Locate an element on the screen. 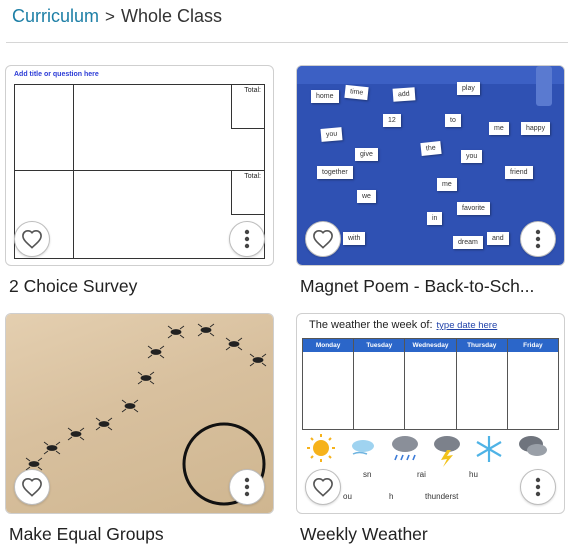 This screenshot has height=551, width=570. magnet-board-post is located at coordinates (544, 86).